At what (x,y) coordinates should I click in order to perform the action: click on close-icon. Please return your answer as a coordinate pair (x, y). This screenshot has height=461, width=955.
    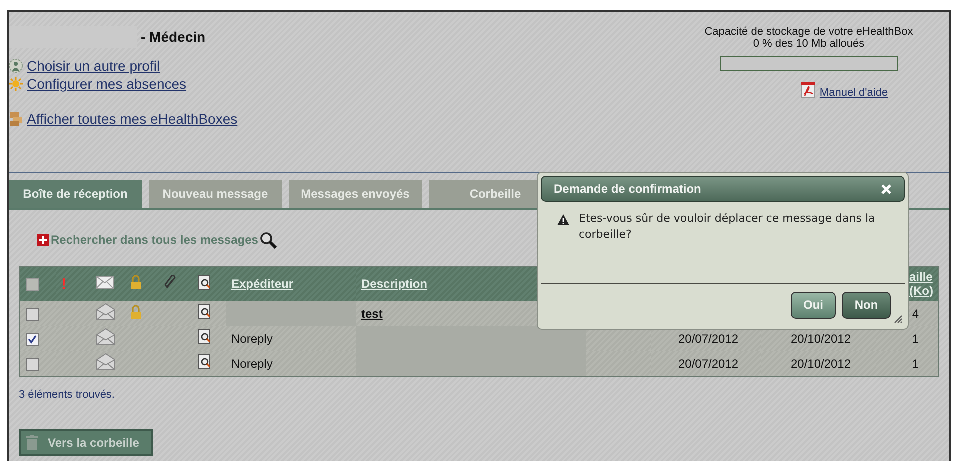
    Looking at the image, I should click on (886, 189).